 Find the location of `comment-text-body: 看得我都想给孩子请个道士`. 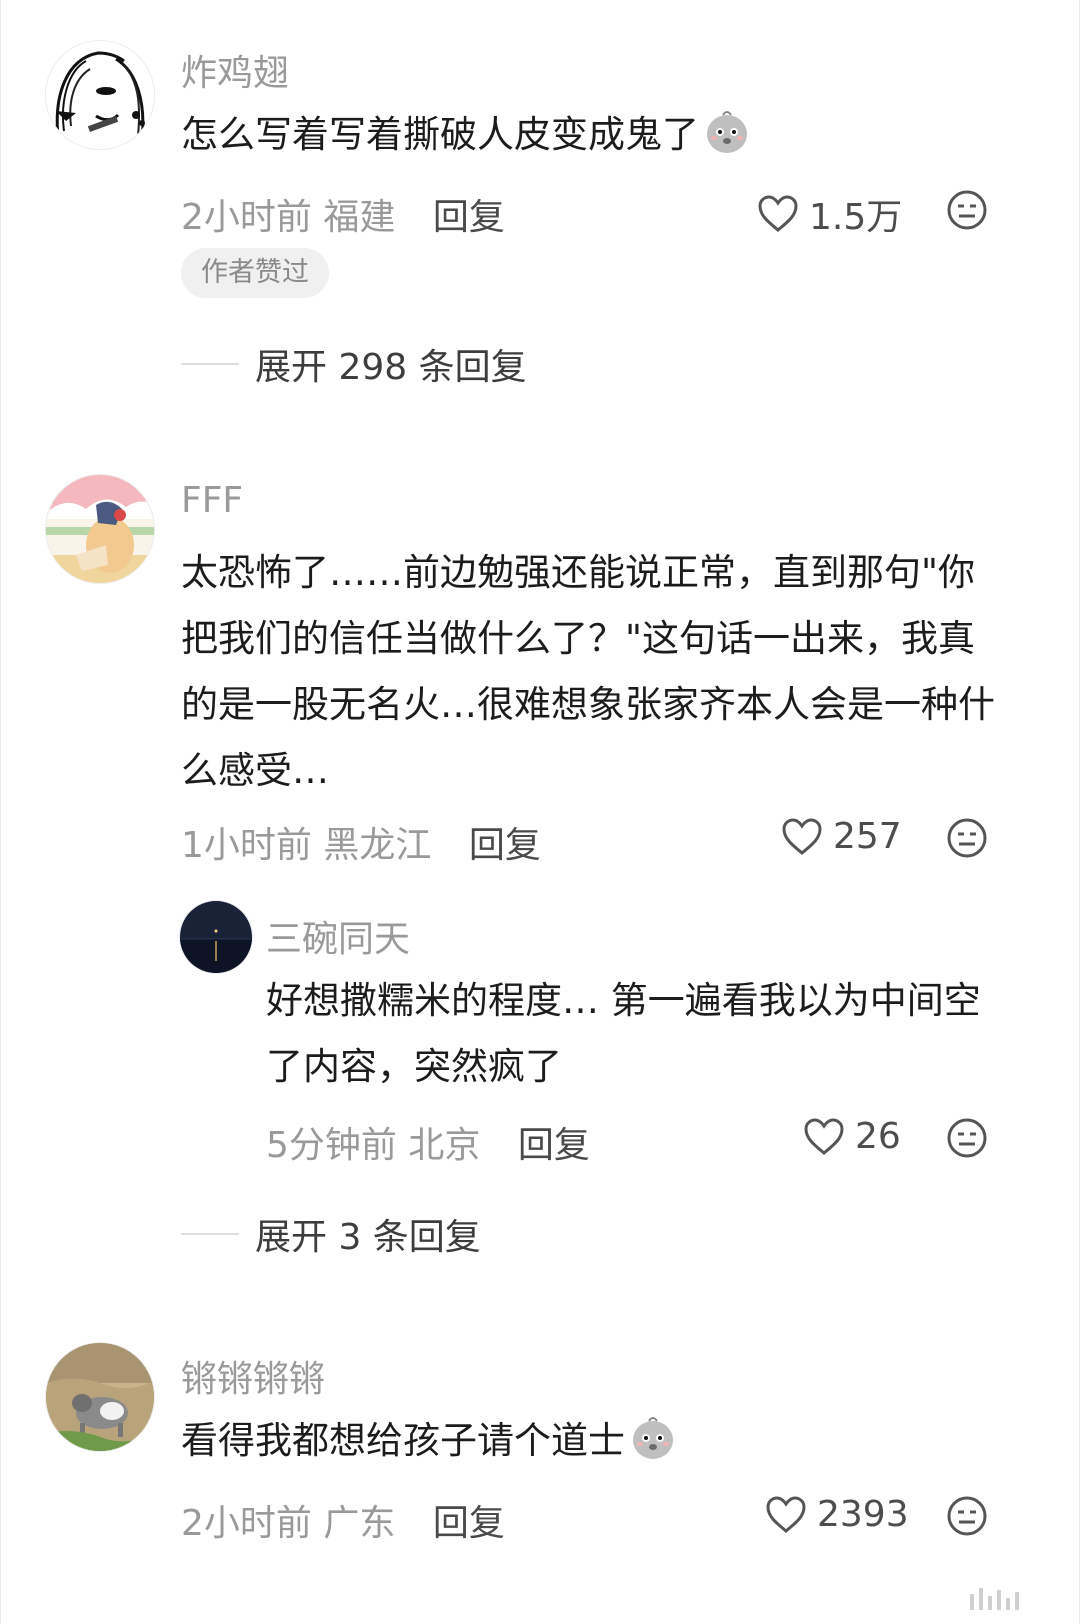

comment-text-body: 看得我都想给孩子请个道士 is located at coordinates (403, 1440).